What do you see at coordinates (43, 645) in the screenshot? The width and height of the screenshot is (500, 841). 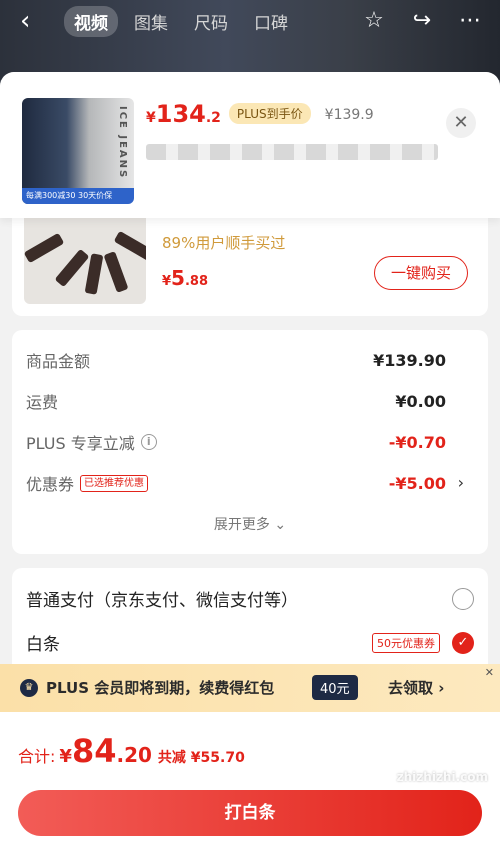 I see `payment-label: 白条` at bounding box center [43, 645].